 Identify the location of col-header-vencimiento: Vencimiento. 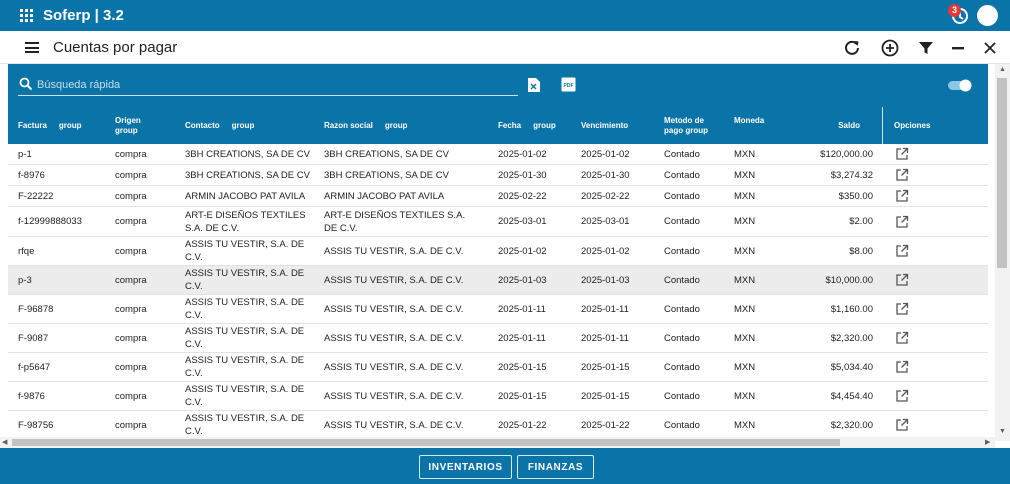
(604, 125).